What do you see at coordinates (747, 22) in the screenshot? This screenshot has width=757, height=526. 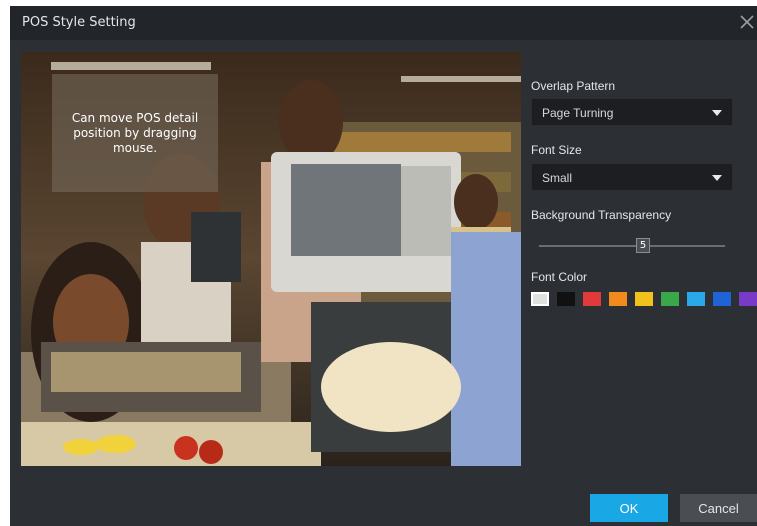 I see `close-icon` at bounding box center [747, 22].